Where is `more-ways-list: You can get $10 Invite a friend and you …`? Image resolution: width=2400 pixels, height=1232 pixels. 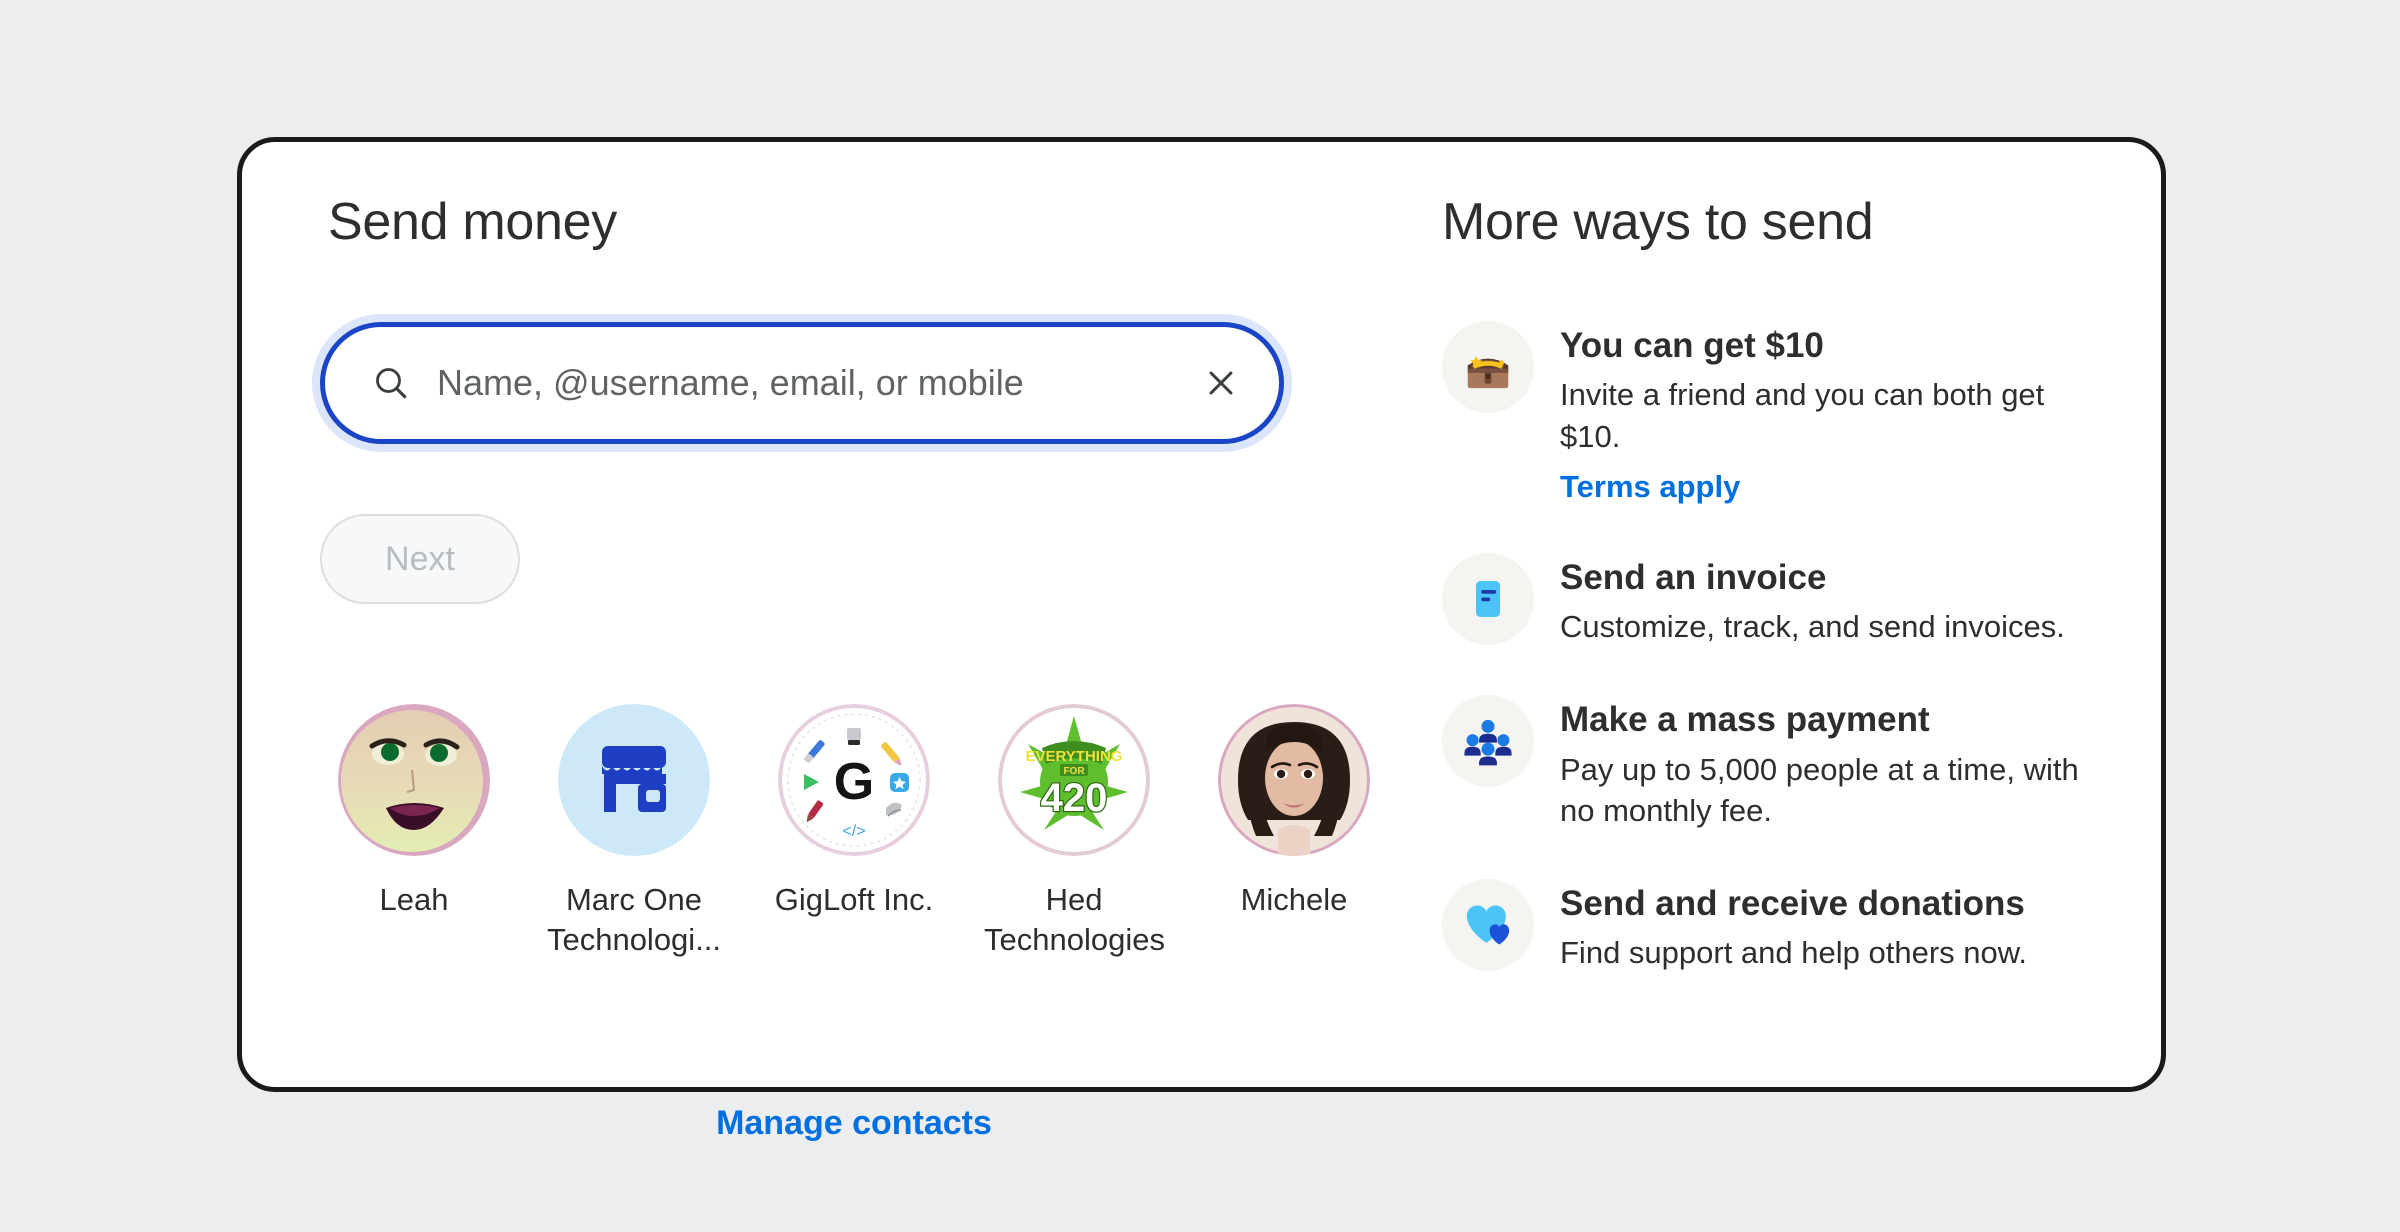
more-ways-list: You can get $10 Invite a friend and you … is located at coordinates (1762, 647).